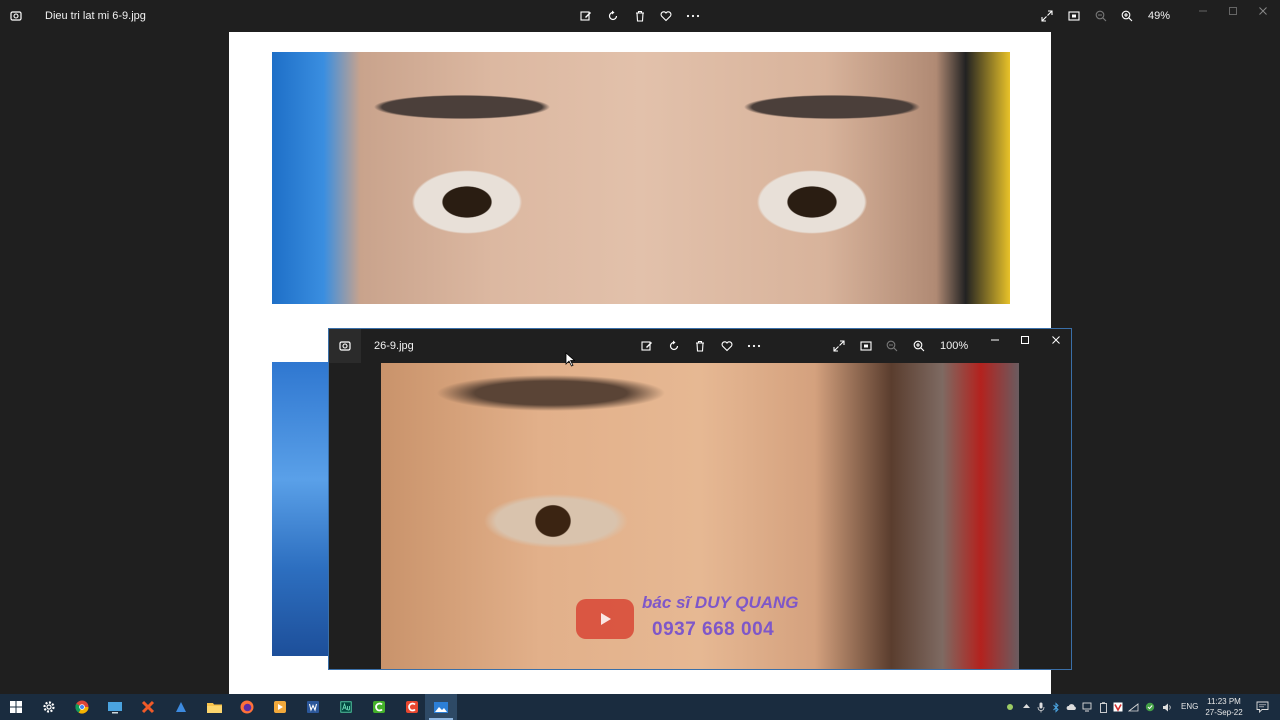 The image size is (1280, 720). What do you see at coordinates (379, 707) in the screenshot?
I see `taskbar-camtasia-green` at bounding box center [379, 707].